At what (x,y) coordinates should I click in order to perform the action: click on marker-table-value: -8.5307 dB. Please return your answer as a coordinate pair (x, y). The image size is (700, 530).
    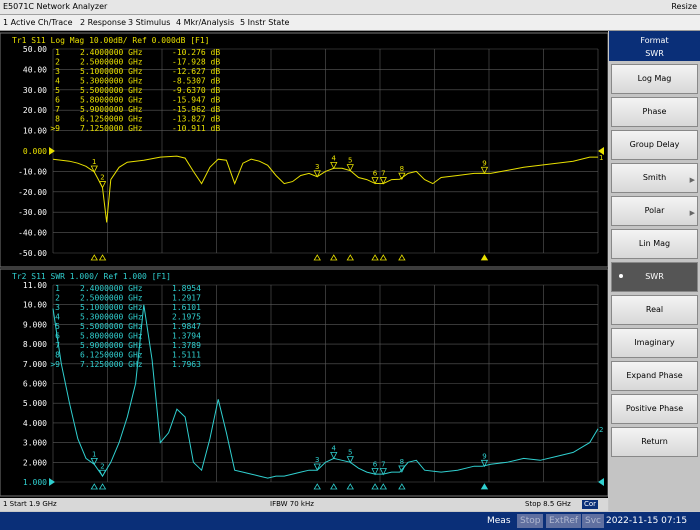
    Looking at the image, I should click on (196, 81).